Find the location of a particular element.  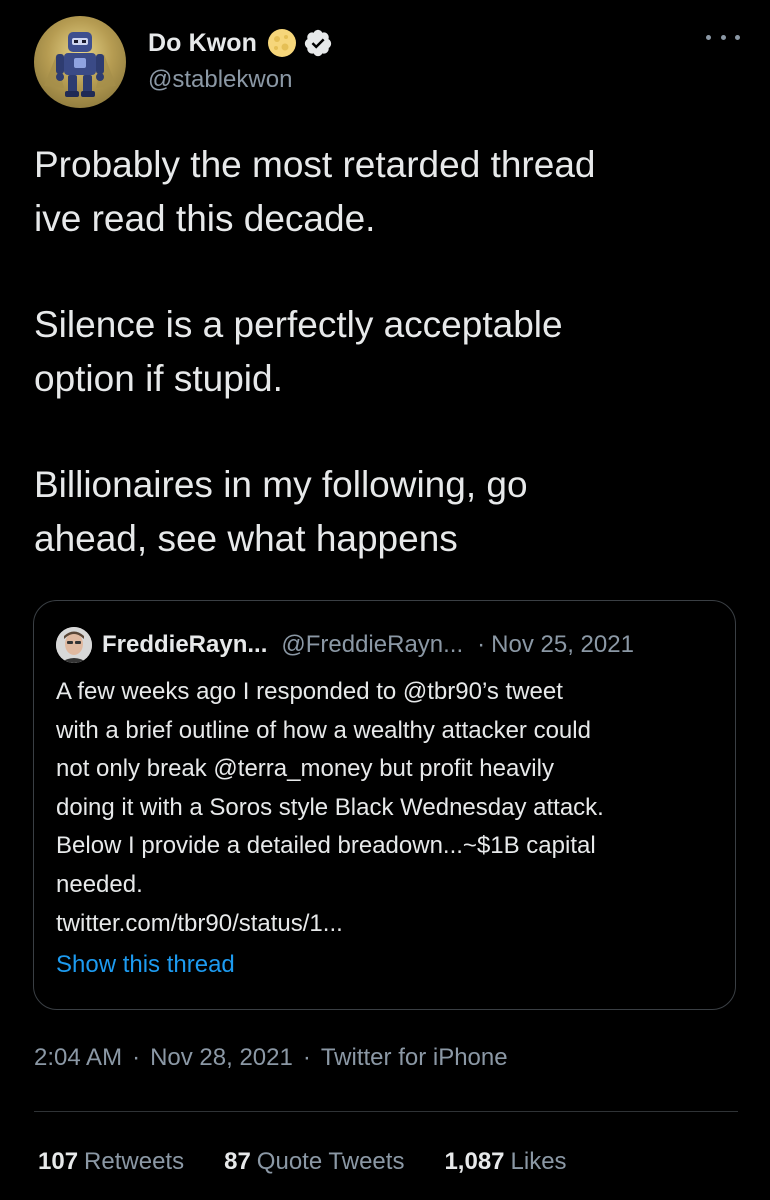

face-avatar-image is located at coordinates (74, 645).